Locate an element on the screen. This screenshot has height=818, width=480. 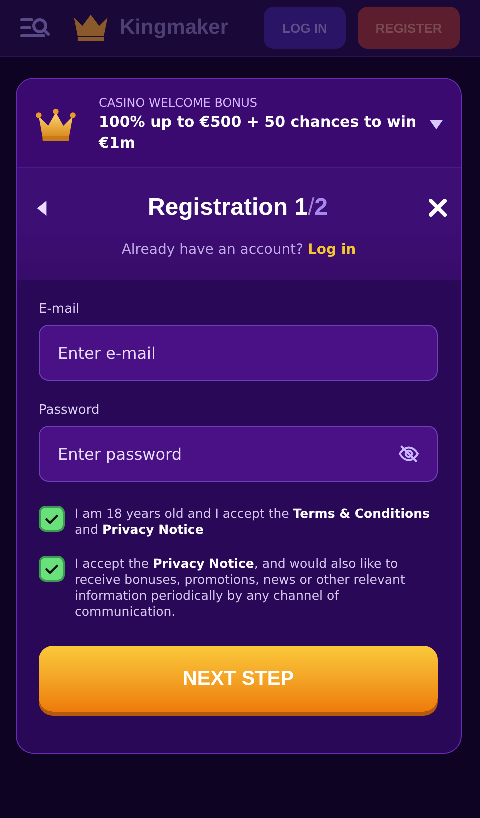
bonus-banner: CASINO WELCOME BONUS 100% up to €500 + 50 chances to win €1m is located at coordinates (239, 123).